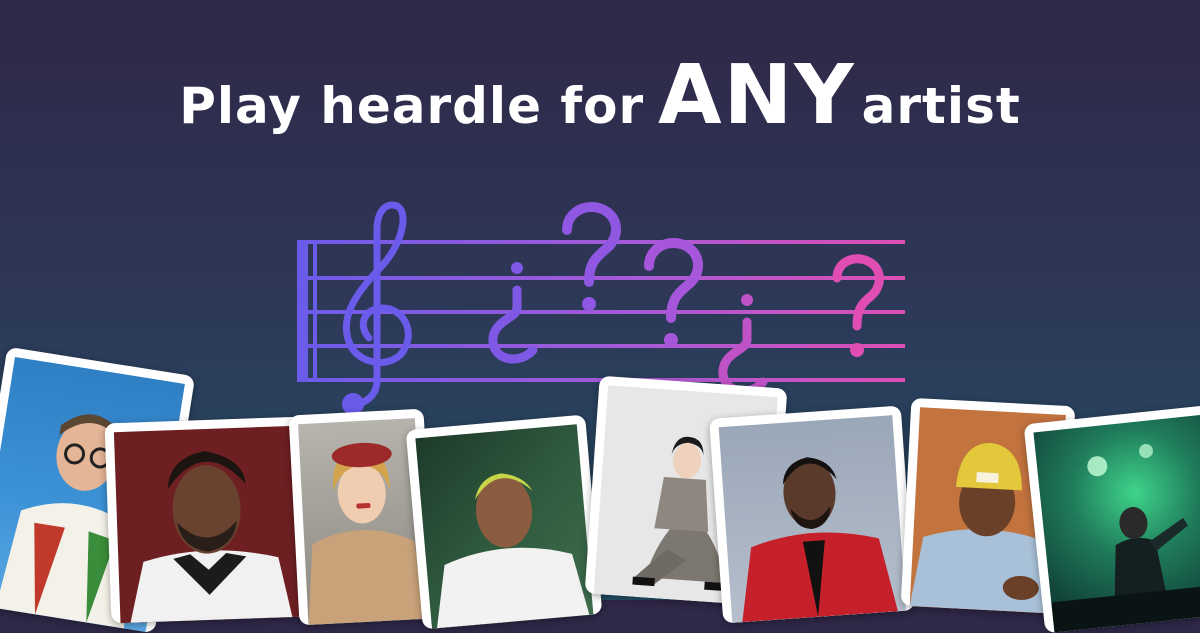 This screenshot has width=1200, height=633. Describe the element at coordinates (412, 106) in the screenshot. I see `headline-prefix: Play heardle for` at that location.